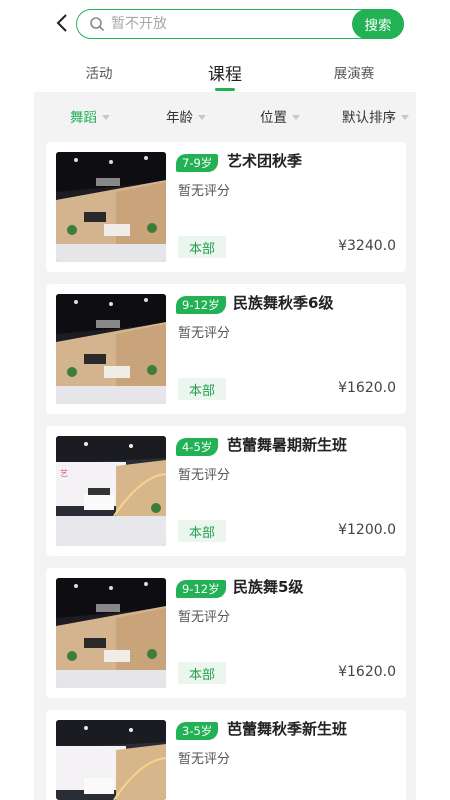 This screenshot has height=800, width=450. What do you see at coordinates (369, 118) in the screenshot?
I see `filter-label: 默认排序` at bounding box center [369, 118].